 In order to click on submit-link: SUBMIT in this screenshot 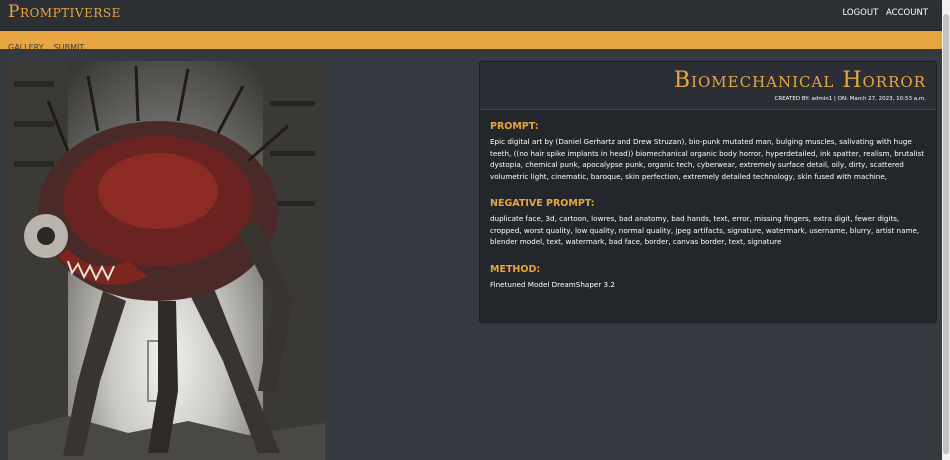, I will do `click(69, 47)`.